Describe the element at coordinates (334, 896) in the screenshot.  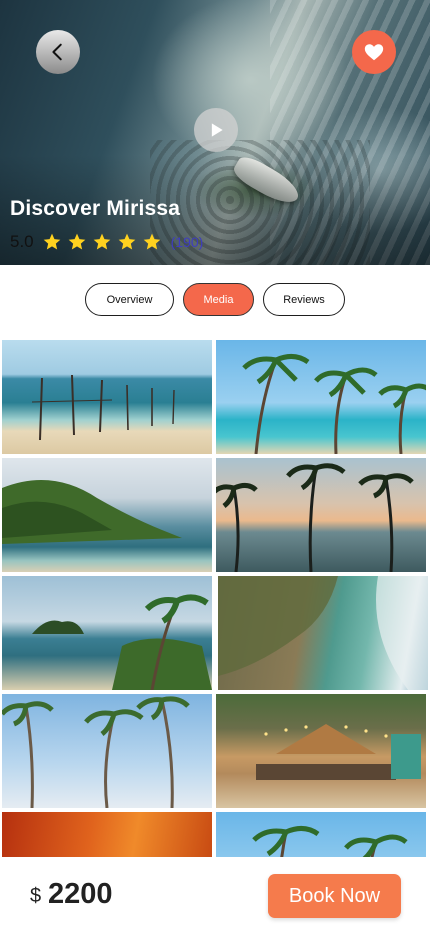
I see `book-now-button: Book Now` at that location.